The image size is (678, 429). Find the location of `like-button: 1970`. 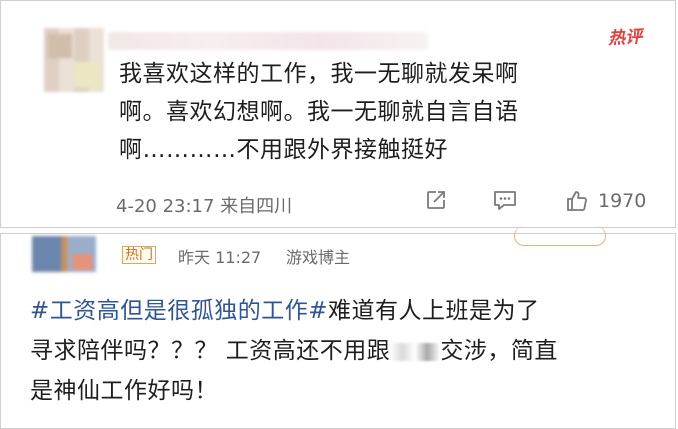

like-button: 1970 is located at coordinates (605, 201).